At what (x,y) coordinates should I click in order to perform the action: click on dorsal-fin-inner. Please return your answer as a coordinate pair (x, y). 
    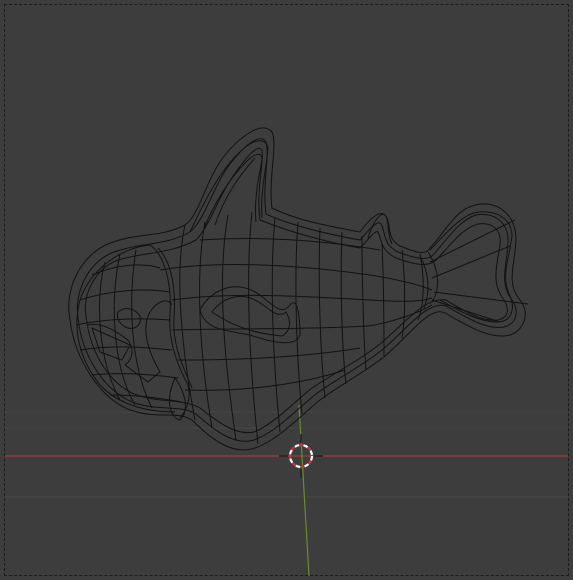
    Looking at the image, I should click on (233, 191).